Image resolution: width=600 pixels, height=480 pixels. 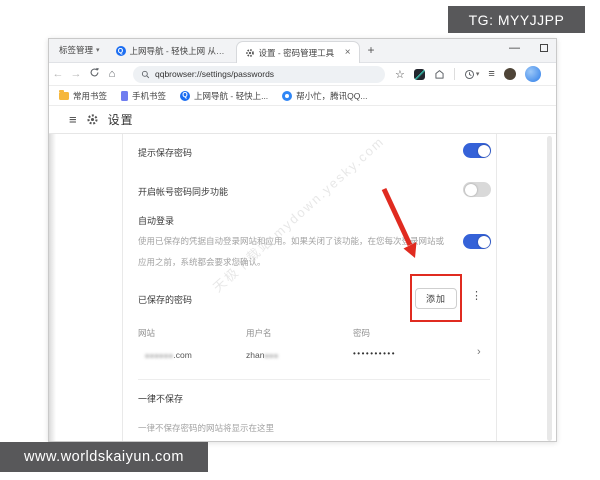 I want to click on annotation-red-arrow, so click(x=399, y=222).